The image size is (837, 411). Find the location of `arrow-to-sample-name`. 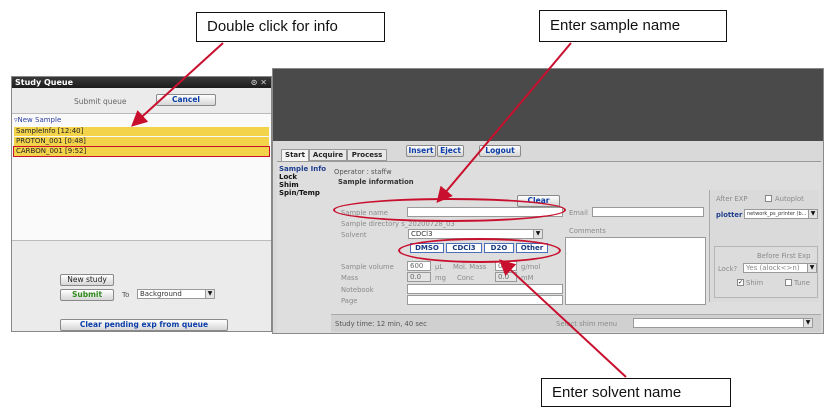

arrow-to-sample-name is located at coordinates (504, 123).